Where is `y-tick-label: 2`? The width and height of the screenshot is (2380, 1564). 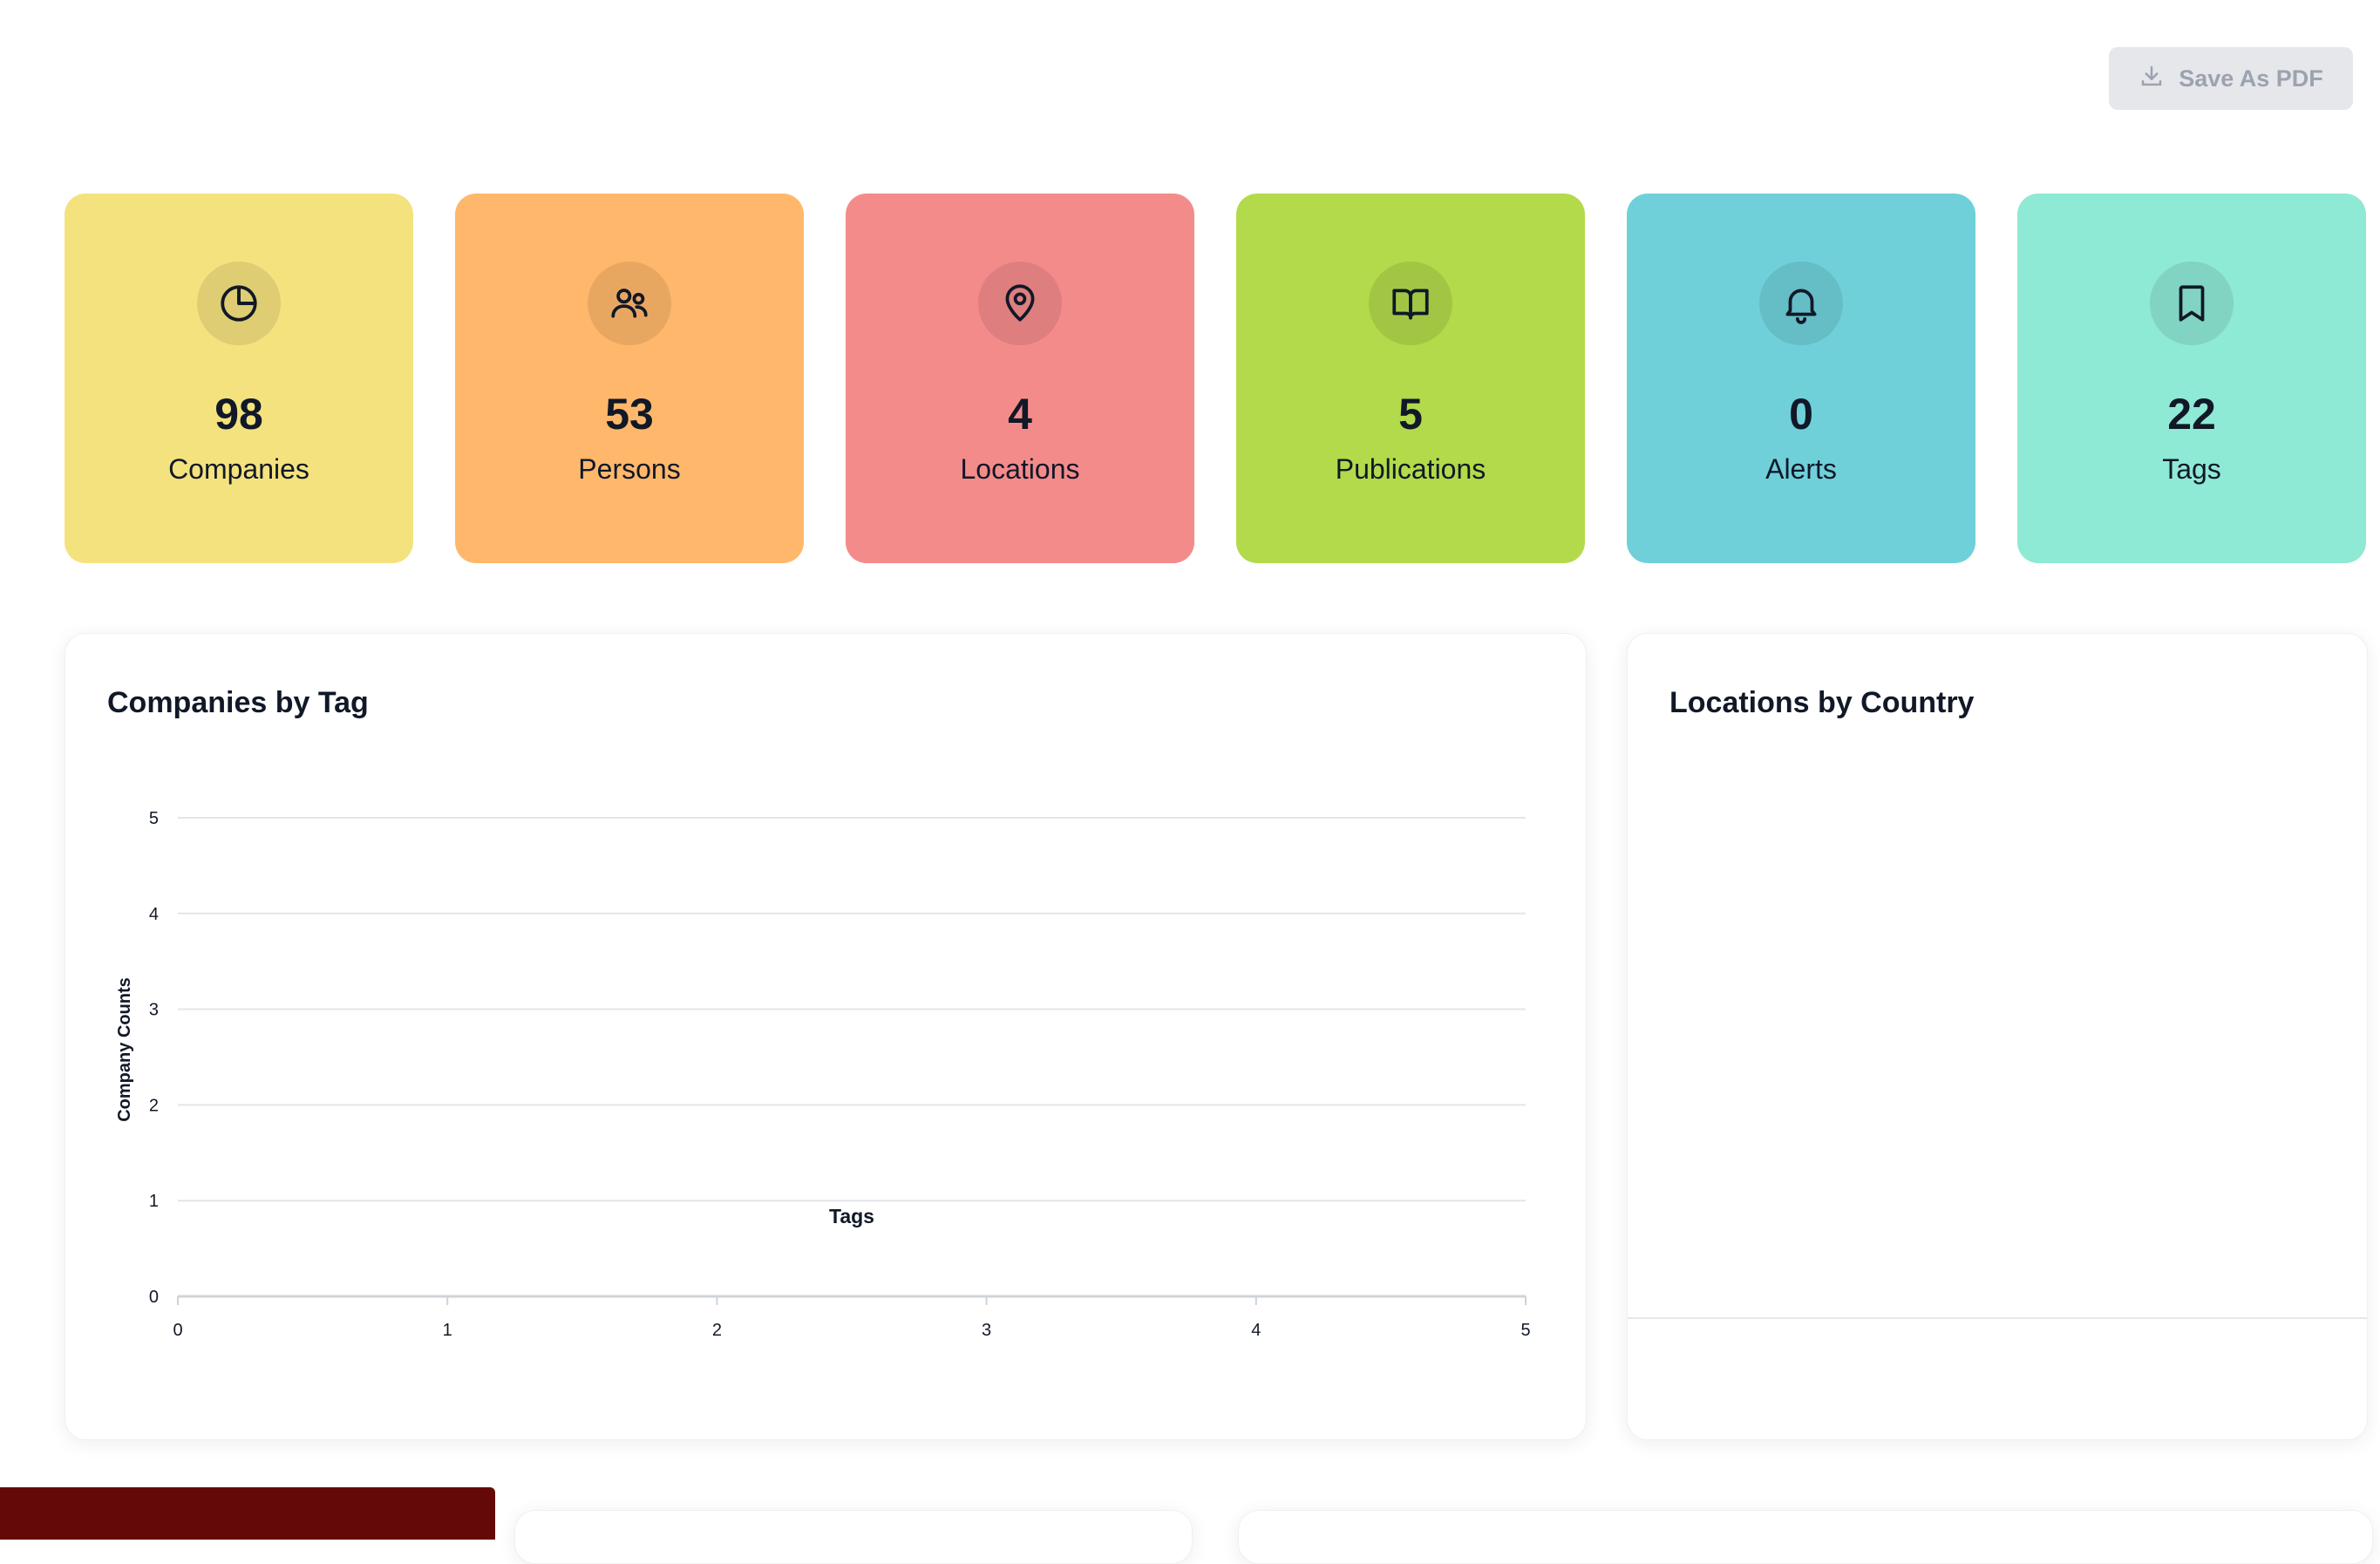
y-tick-label: 2 is located at coordinates (154, 1105).